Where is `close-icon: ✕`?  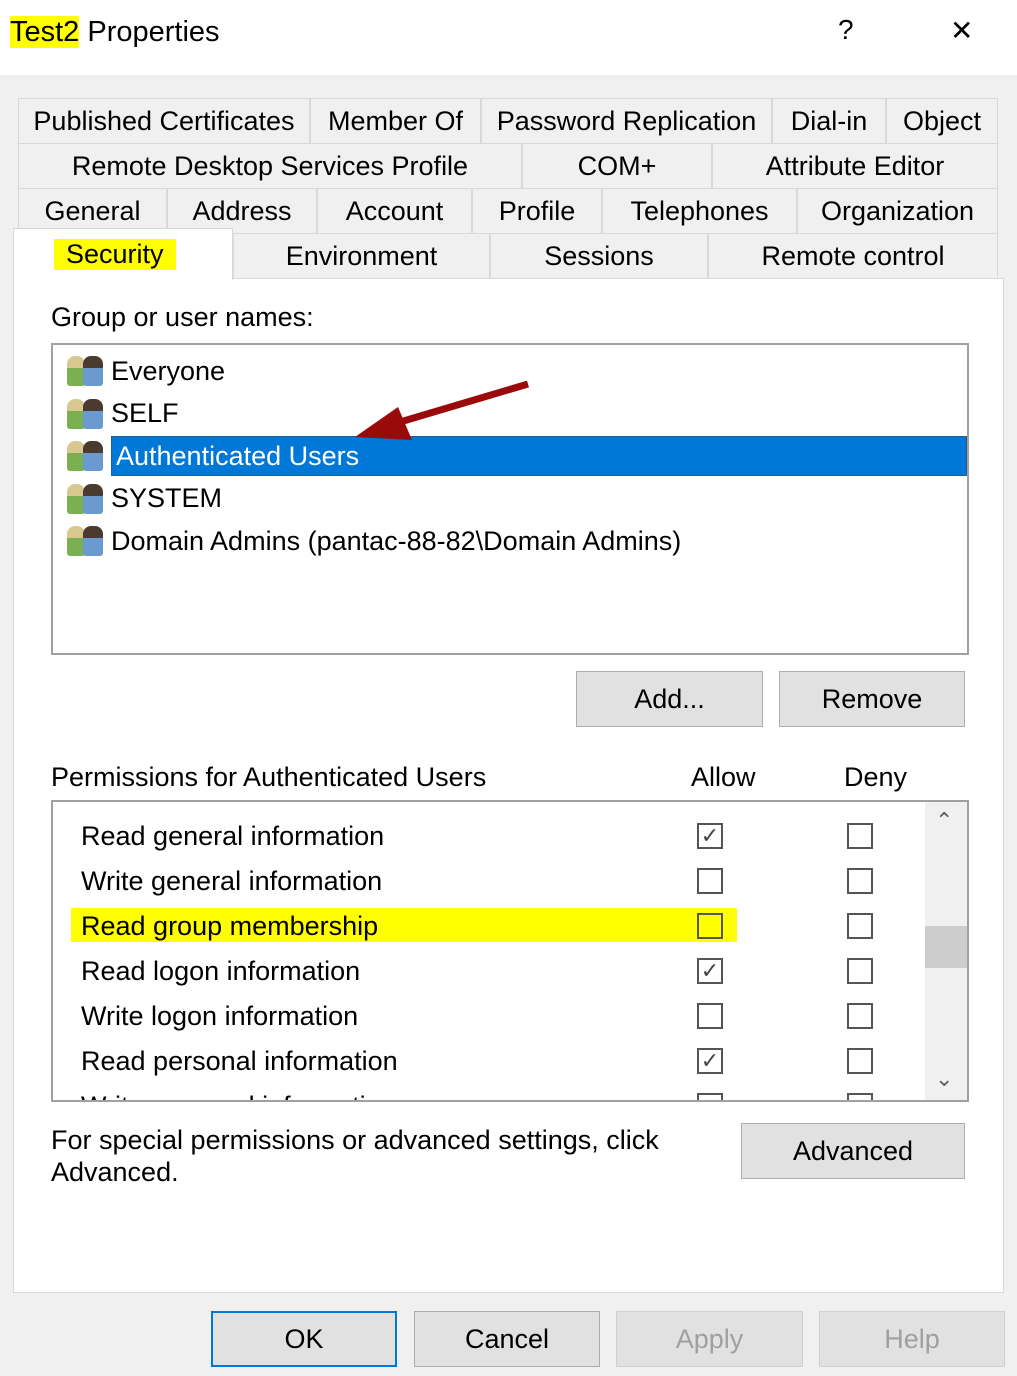 close-icon: ✕ is located at coordinates (961, 30).